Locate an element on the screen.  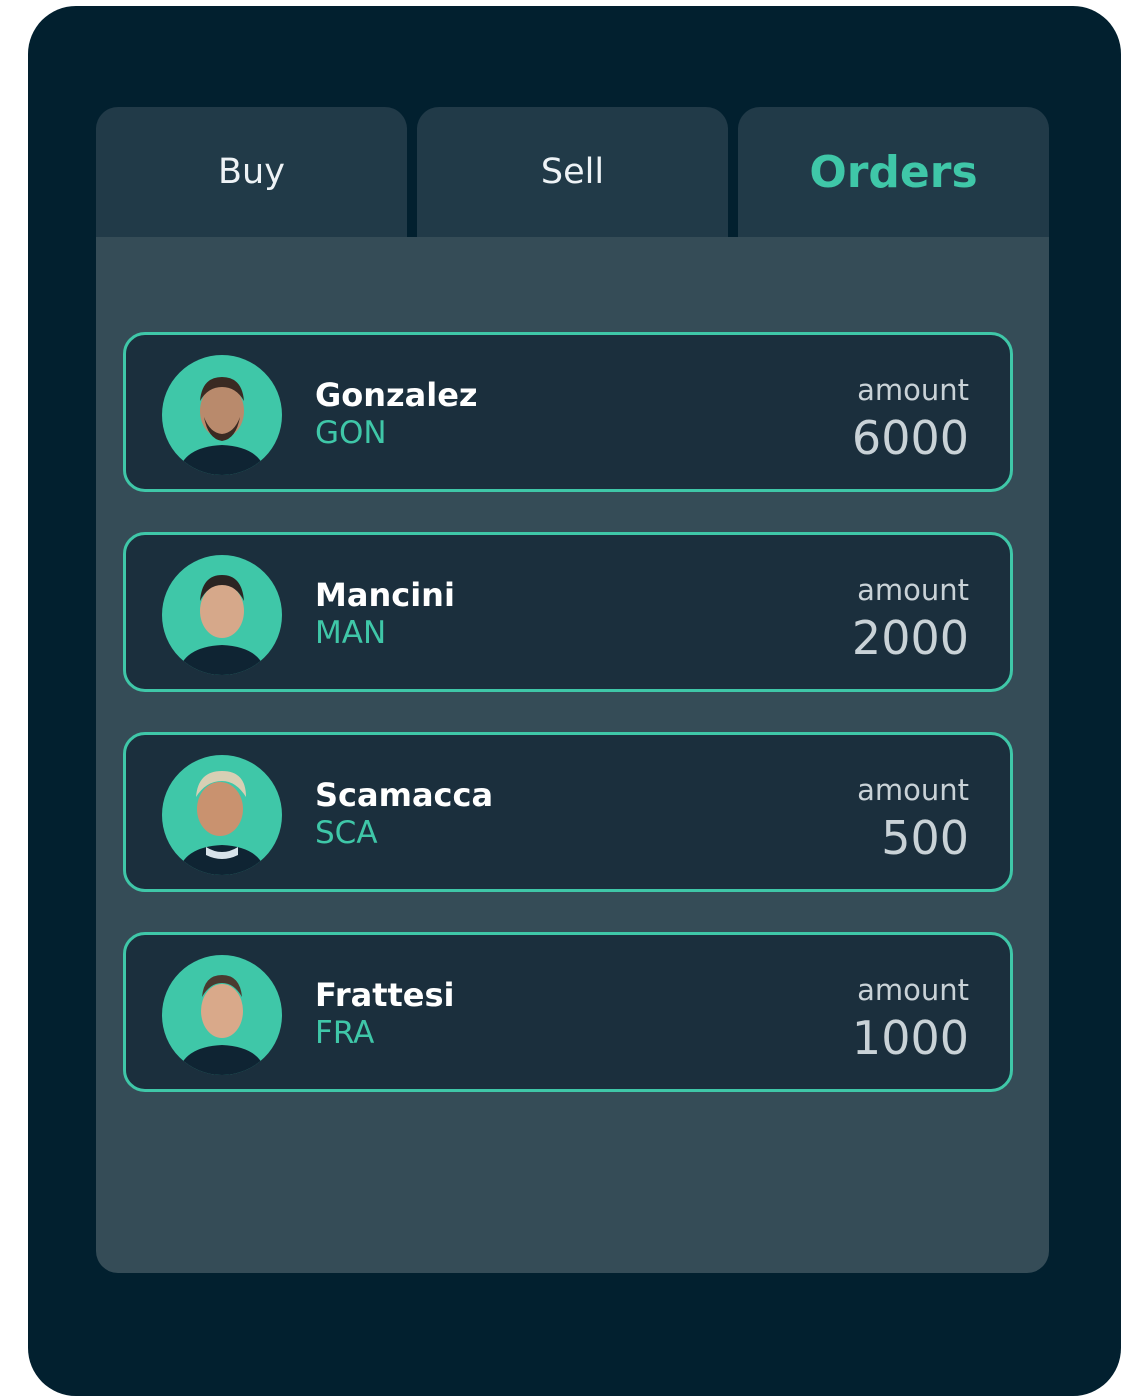
order-card: Gonzalez GON amount 6000 is located at coordinates (568, 412).